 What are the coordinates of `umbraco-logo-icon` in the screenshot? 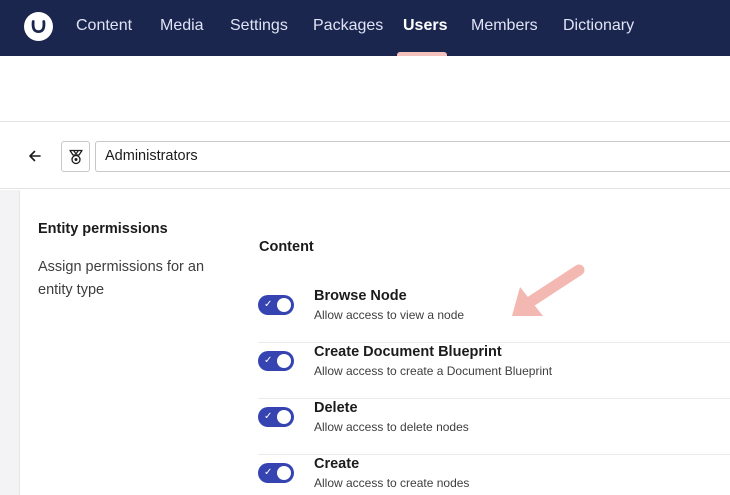 It's located at (38, 26).